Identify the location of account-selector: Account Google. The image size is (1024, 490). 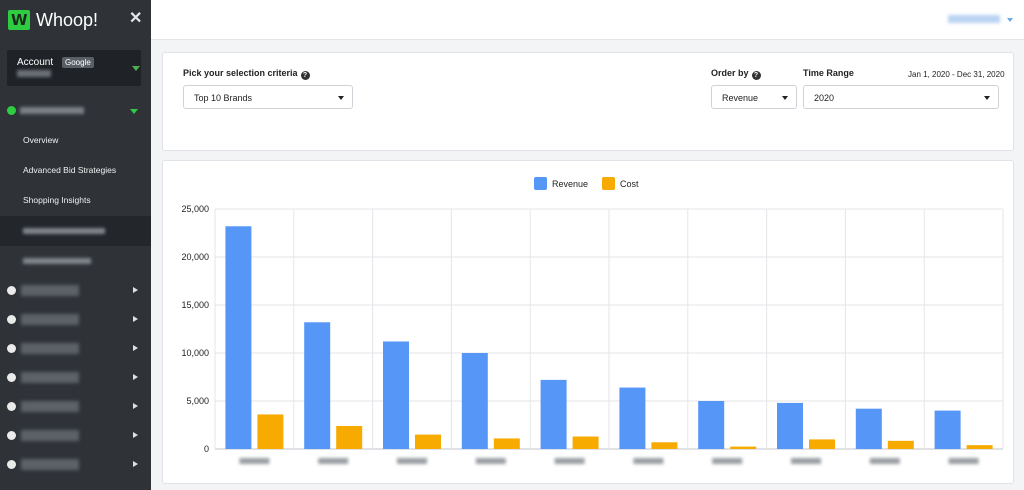
(74, 68).